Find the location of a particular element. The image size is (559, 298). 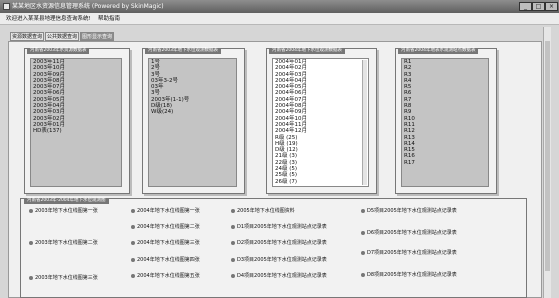

map-link: D6项目2005年地下水位观测站点记录表 is located at coordinates (409, 233).